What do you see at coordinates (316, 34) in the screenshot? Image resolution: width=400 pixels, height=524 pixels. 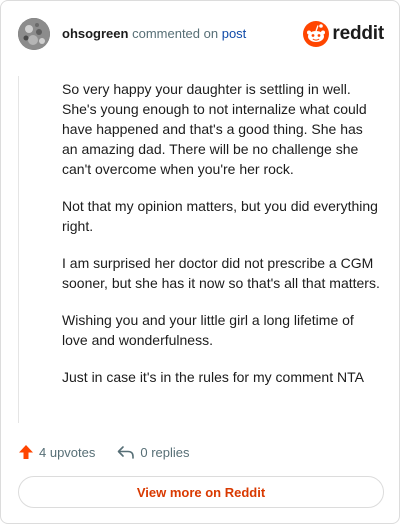 I see `reddit-logo-icon` at bounding box center [316, 34].